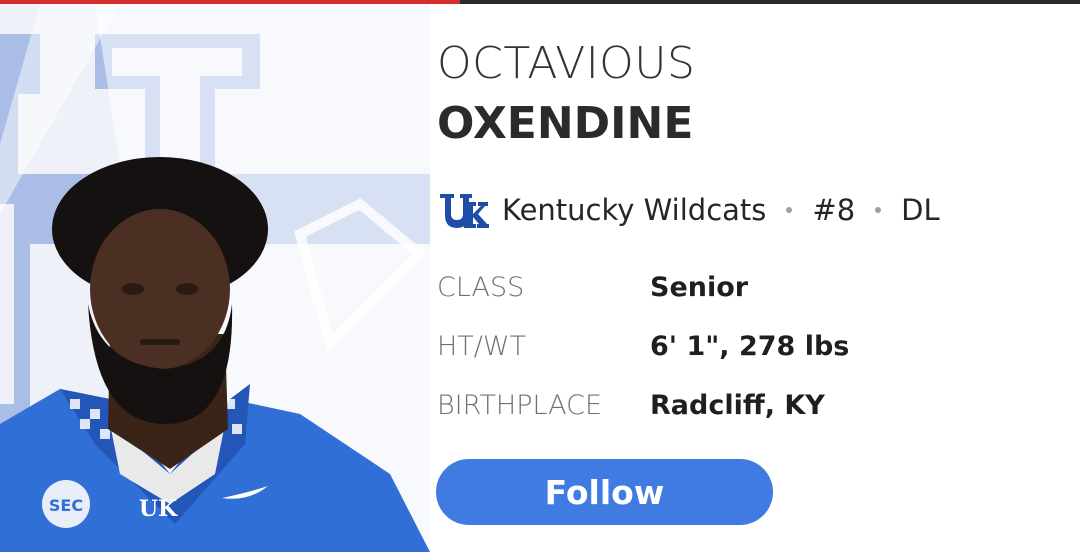 This screenshot has width=1080, height=552. I want to click on player-first-name: OCTAVIOUS, so click(566, 63).